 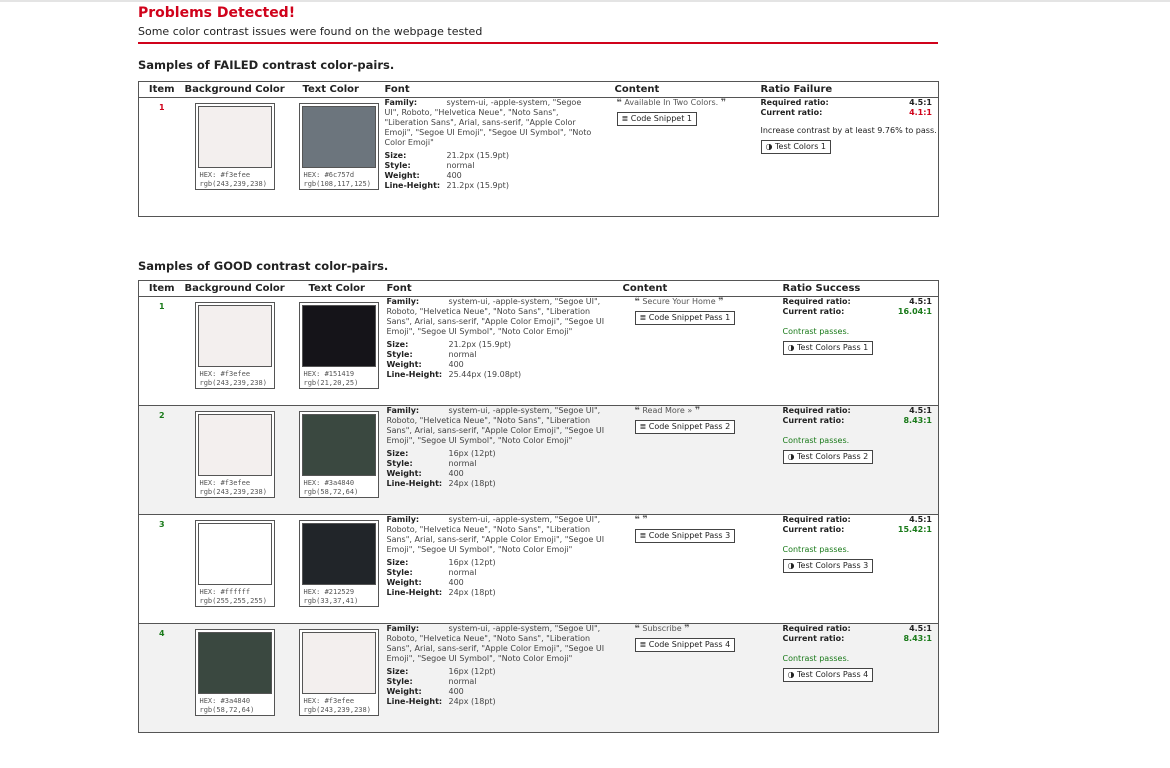 What do you see at coordinates (861, 421) in the screenshot?
I see `current-ratio: Current ratio: 8.43:1` at bounding box center [861, 421].